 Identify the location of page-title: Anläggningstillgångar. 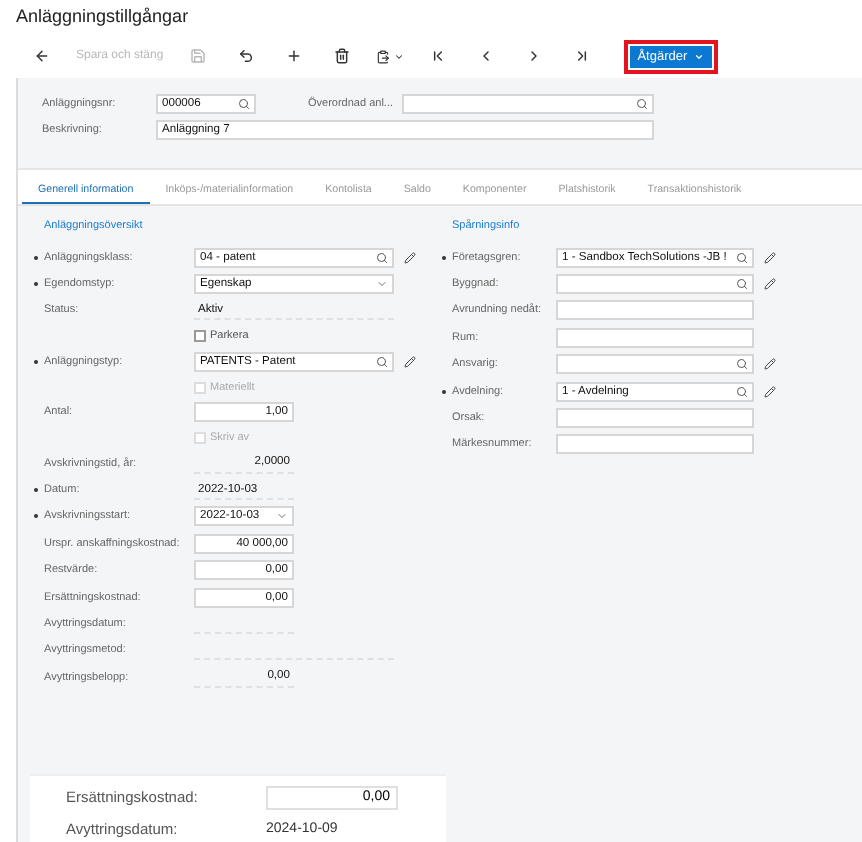
(102, 17).